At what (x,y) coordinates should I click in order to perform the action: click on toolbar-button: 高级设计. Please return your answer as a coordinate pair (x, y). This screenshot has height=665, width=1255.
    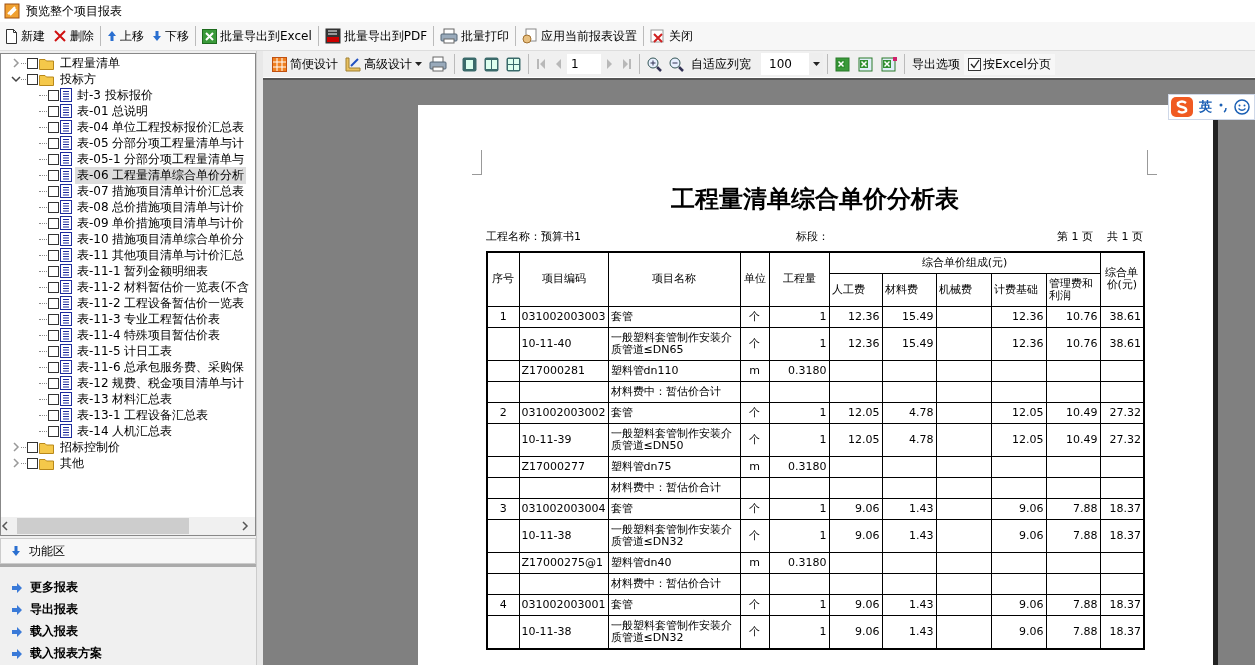
    Looking at the image, I should click on (383, 64).